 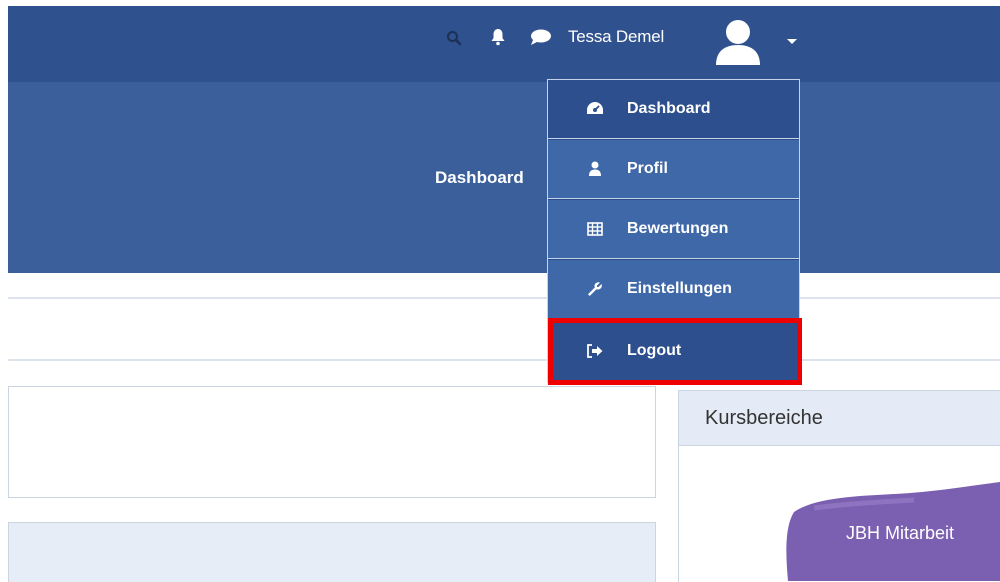 I want to click on menu-item-label: Dashboard, so click(x=669, y=108).